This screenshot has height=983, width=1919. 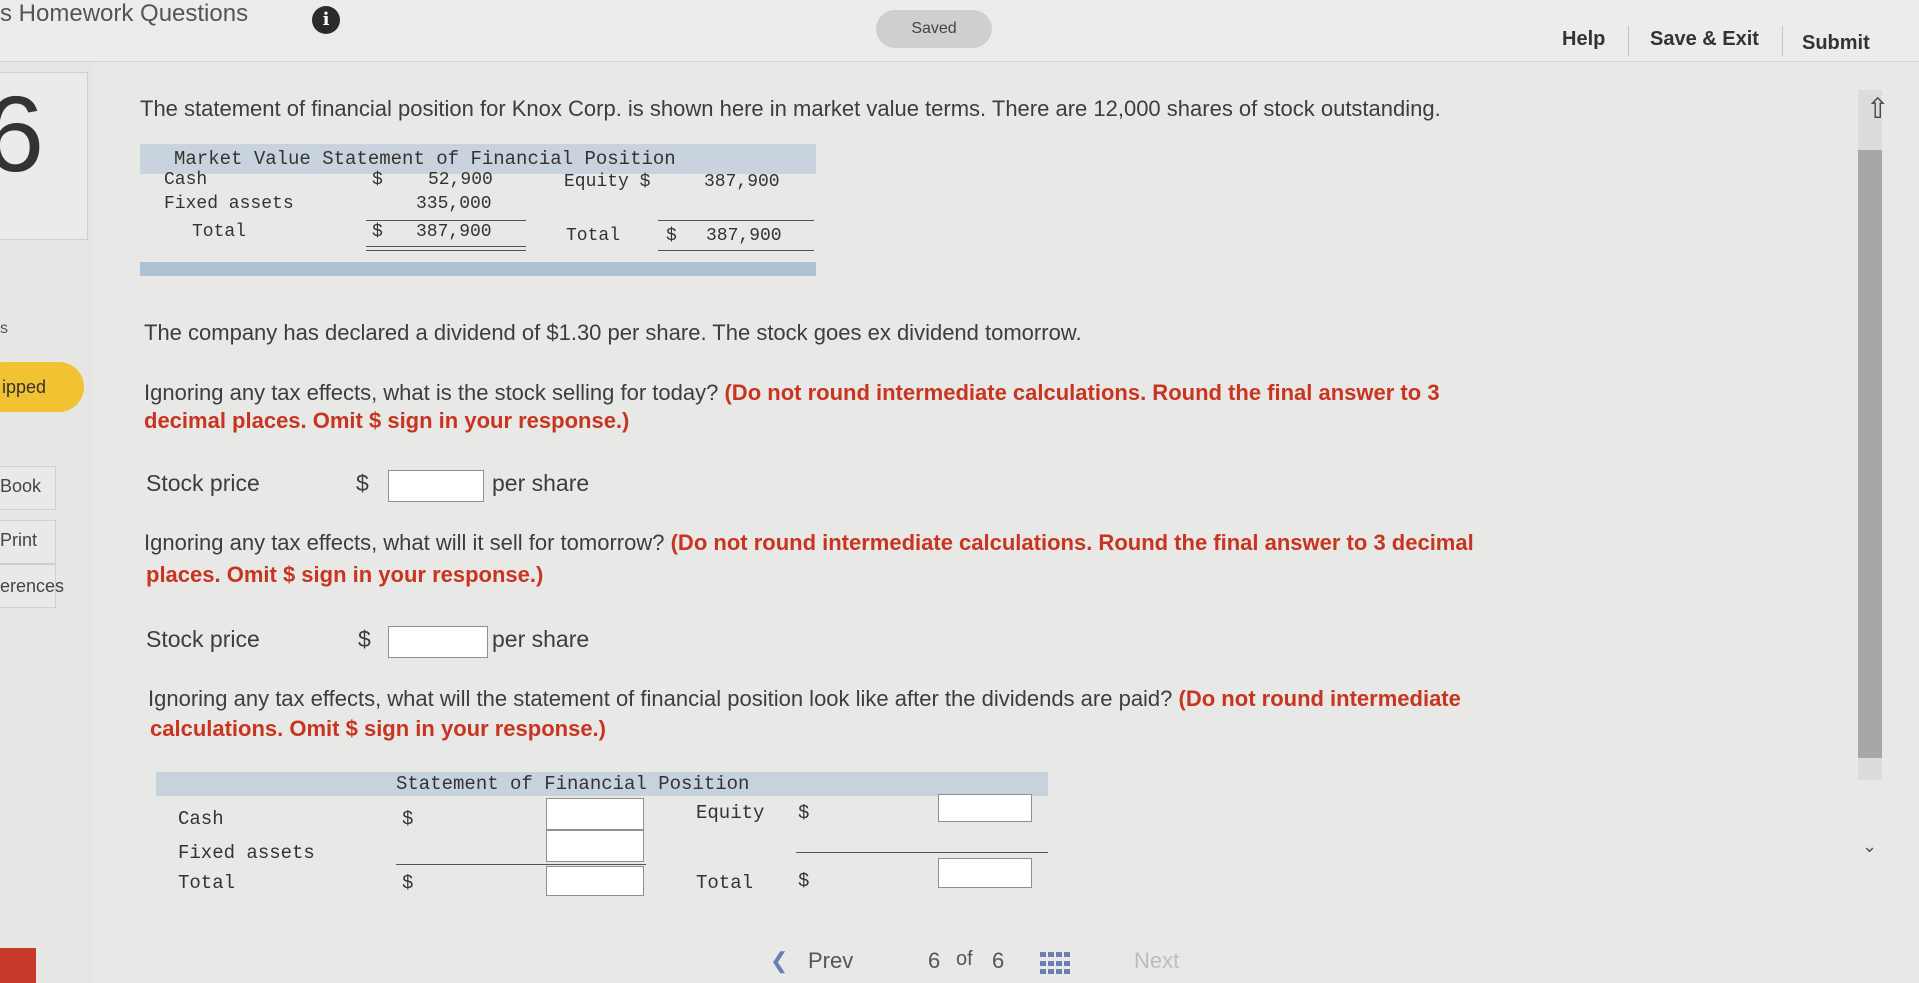 I want to click on fixed-assets-value: 335,000, so click(x=454, y=204).